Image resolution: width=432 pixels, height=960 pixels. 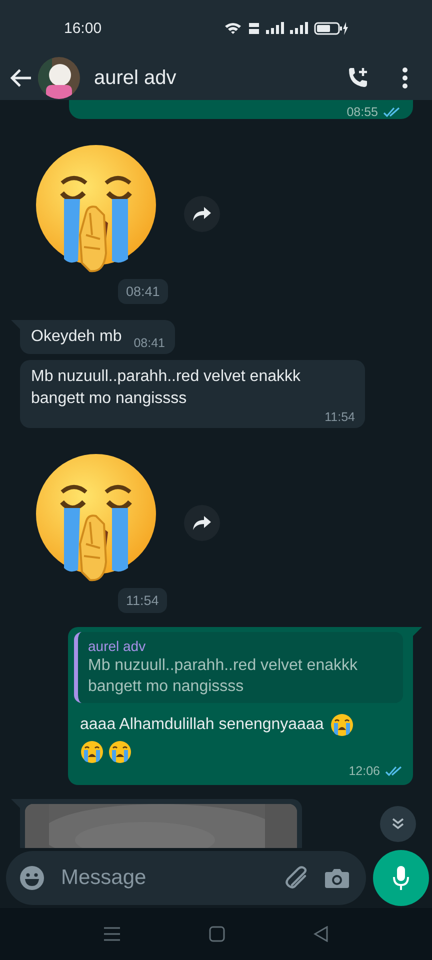 I want to click on back-icon, so click(x=321, y=934).